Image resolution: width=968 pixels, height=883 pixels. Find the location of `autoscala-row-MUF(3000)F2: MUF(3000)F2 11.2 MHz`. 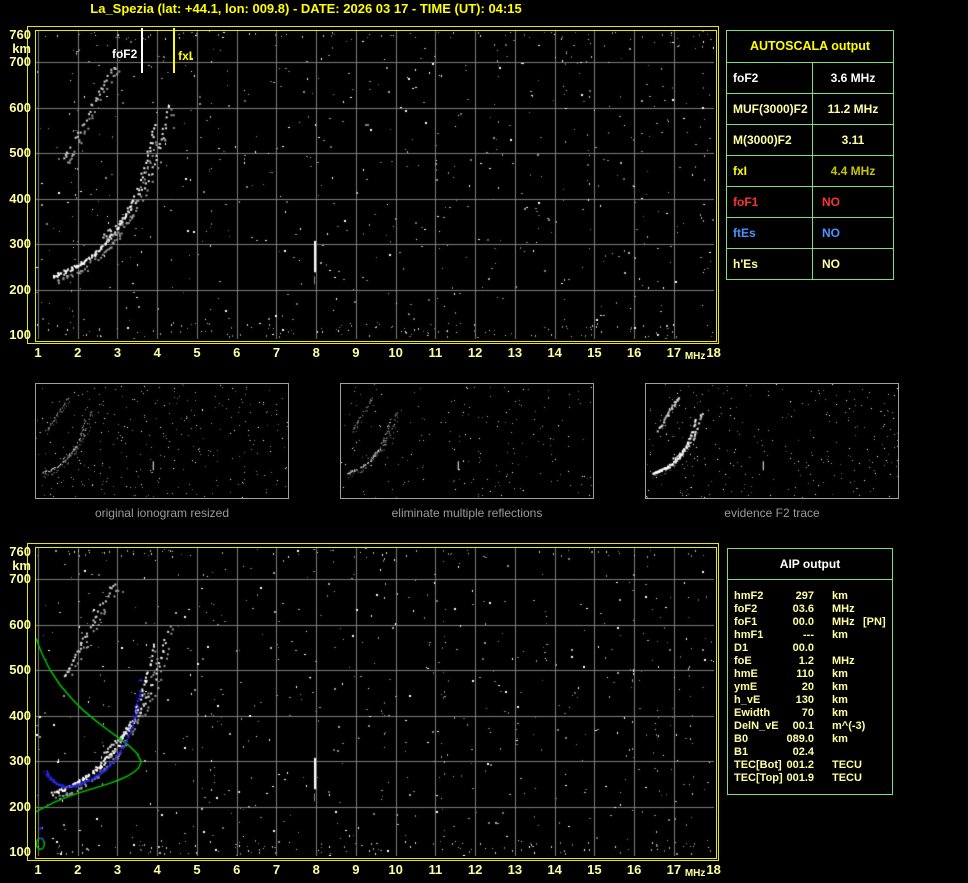

autoscala-row-MUF(3000)F2: MUF(3000)F2 11.2 MHz is located at coordinates (810, 108).